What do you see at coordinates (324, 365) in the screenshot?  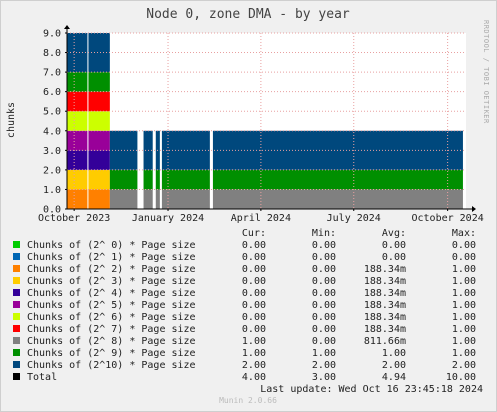 I see `legend-value-min: 2.00` at bounding box center [324, 365].